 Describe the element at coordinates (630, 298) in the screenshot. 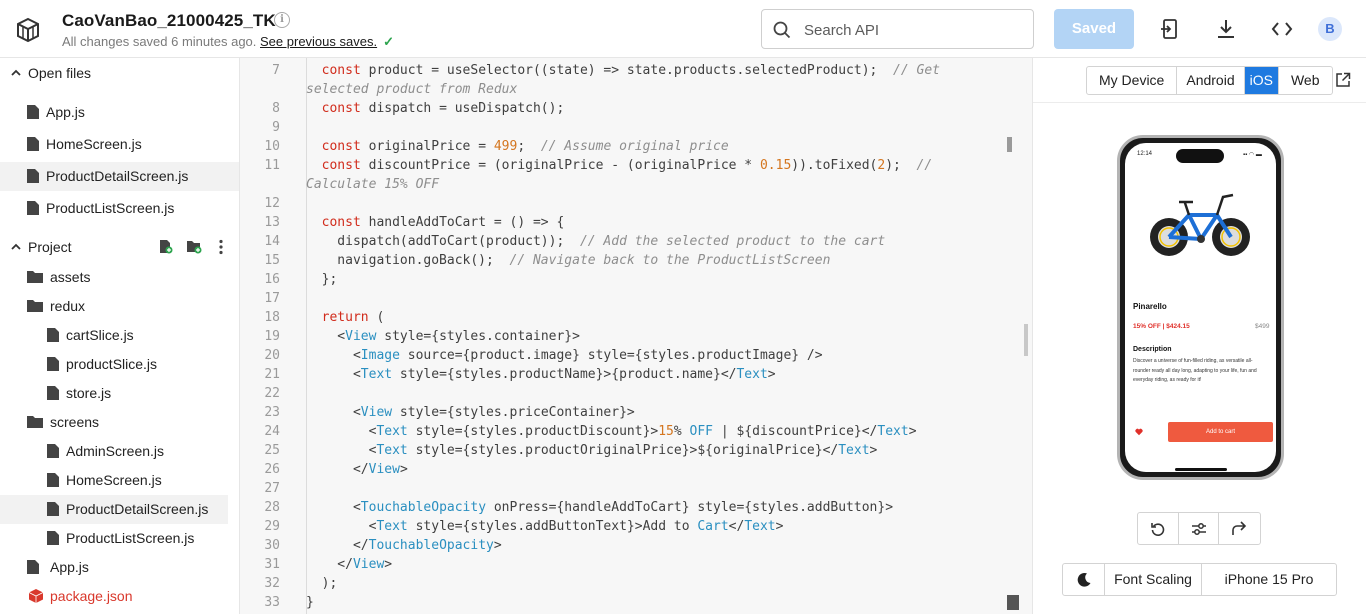

I see `code-line: 17` at that location.